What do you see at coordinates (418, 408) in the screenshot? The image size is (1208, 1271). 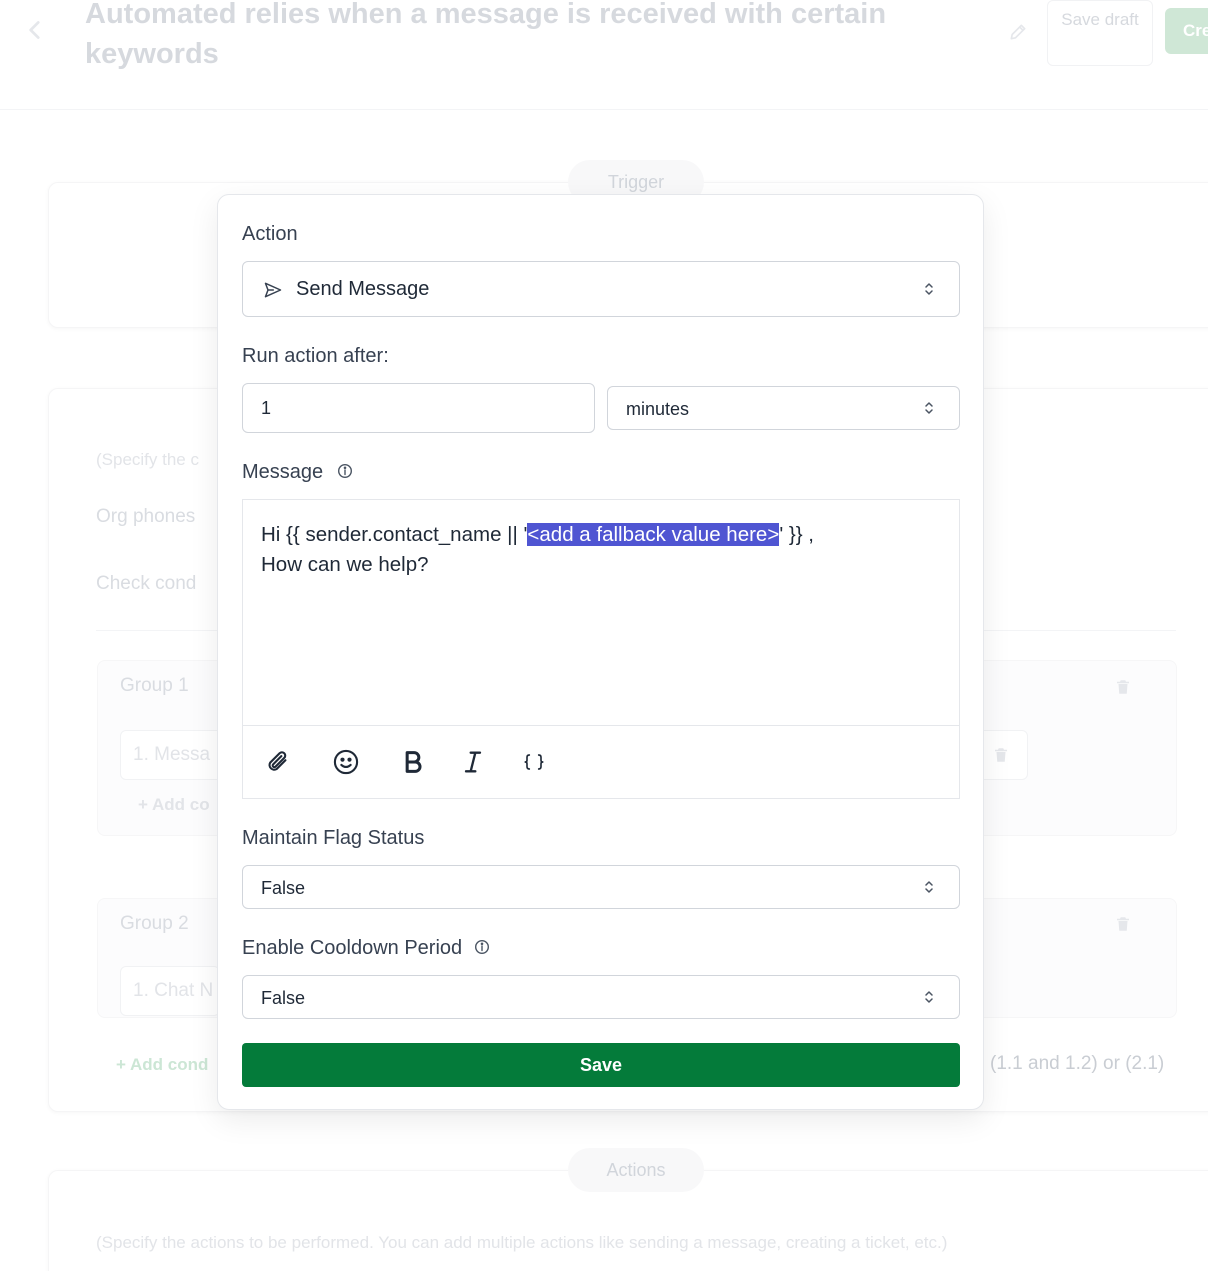 I see `run-after-number-input: 1` at bounding box center [418, 408].